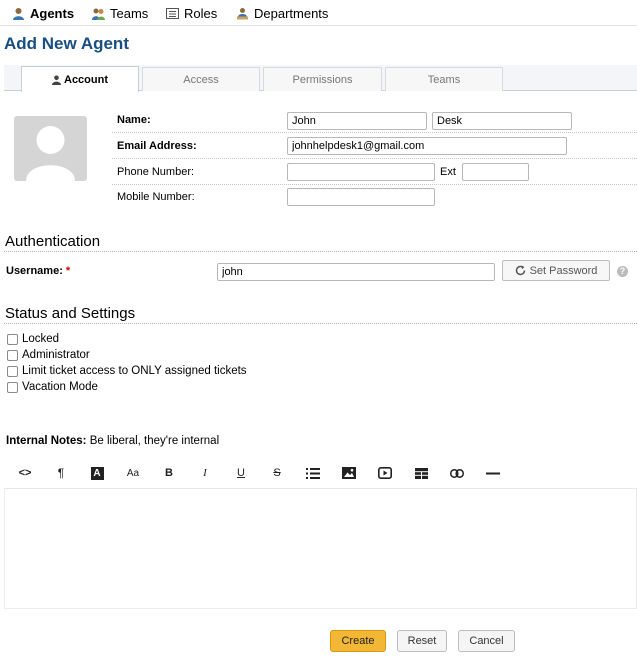  Describe the element at coordinates (25, 473) in the screenshot. I see `code-view-icon: <>` at that location.